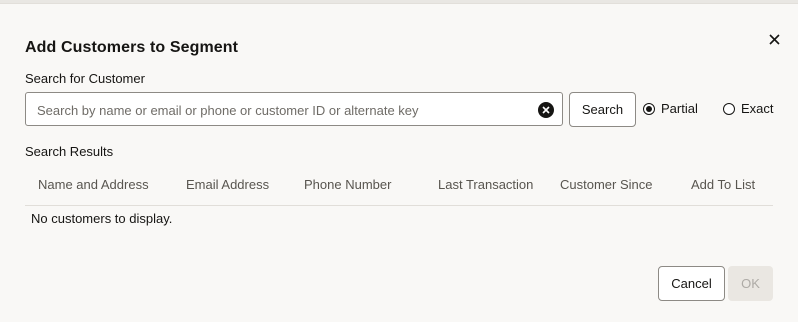  What do you see at coordinates (729, 108) in the screenshot?
I see `radio-exact-indicator` at bounding box center [729, 108].